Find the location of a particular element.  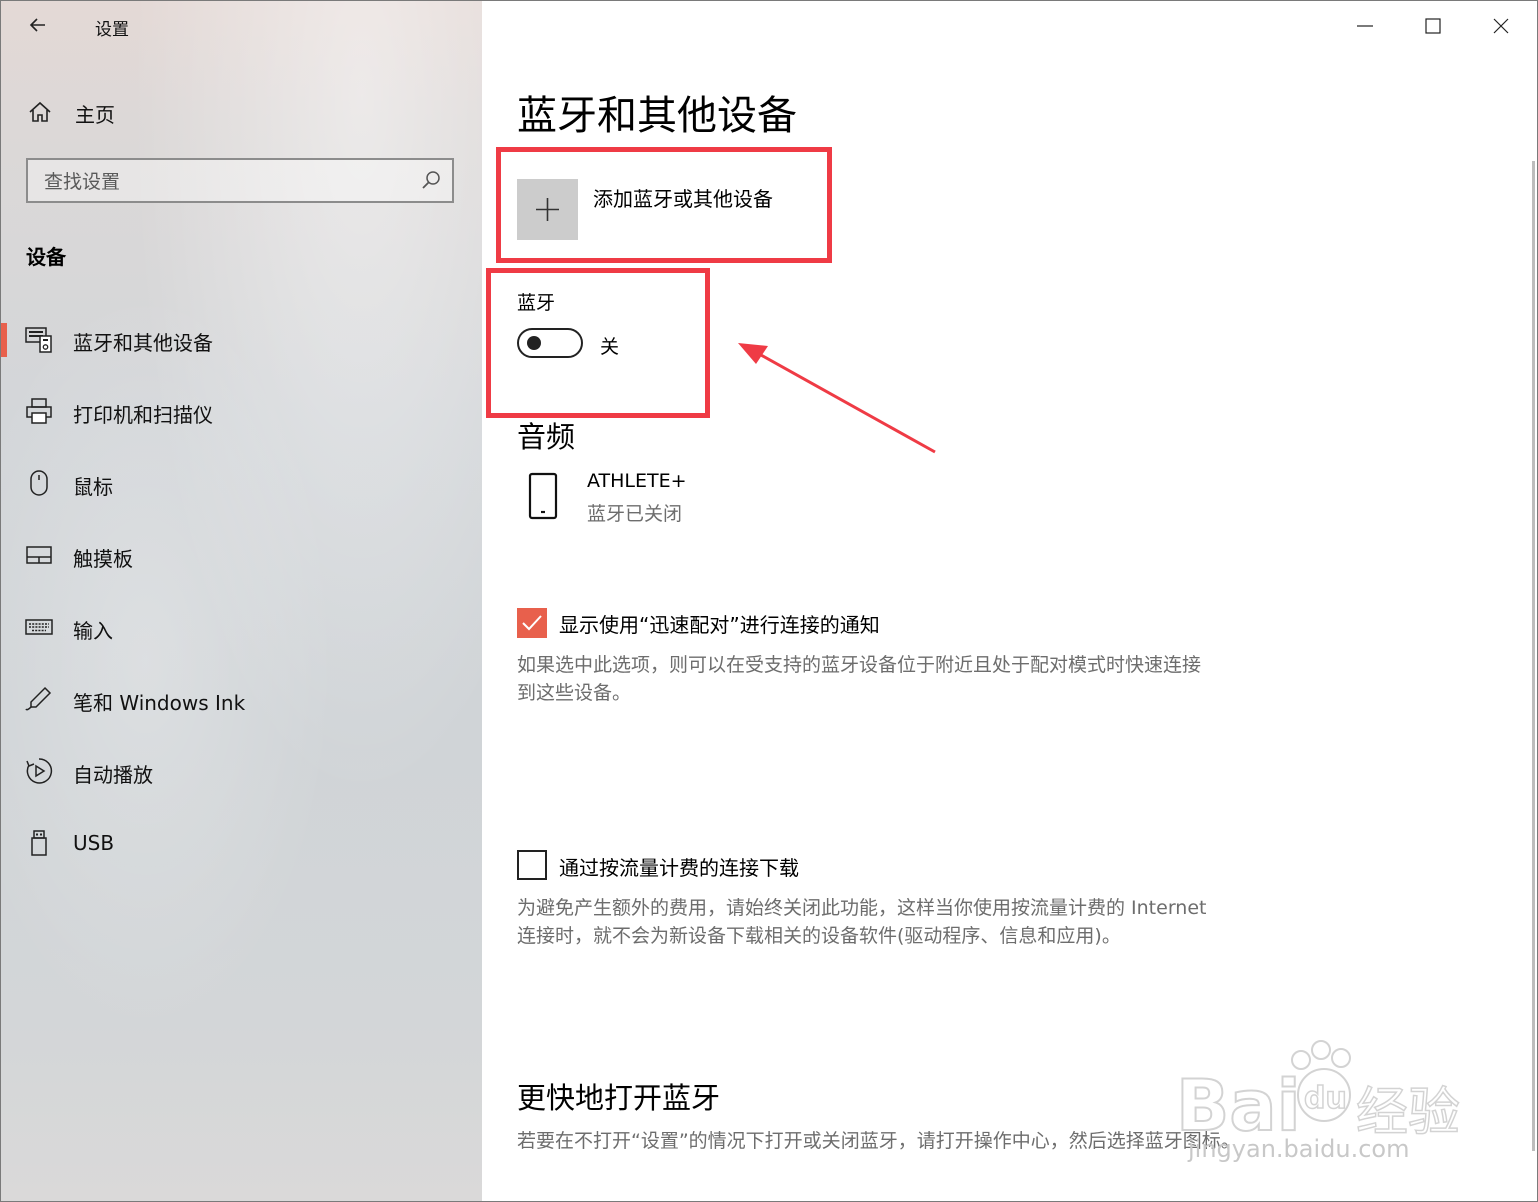

sidebar-item-label: 鼠标 is located at coordinates (93, 487).